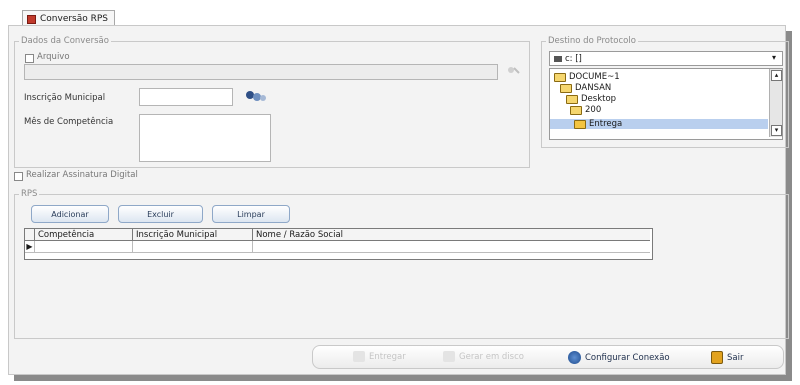  What do you see at coordinates (31, 19) in the screenshot?
I see `close-tab-icon` at bounding box center [31, 19].